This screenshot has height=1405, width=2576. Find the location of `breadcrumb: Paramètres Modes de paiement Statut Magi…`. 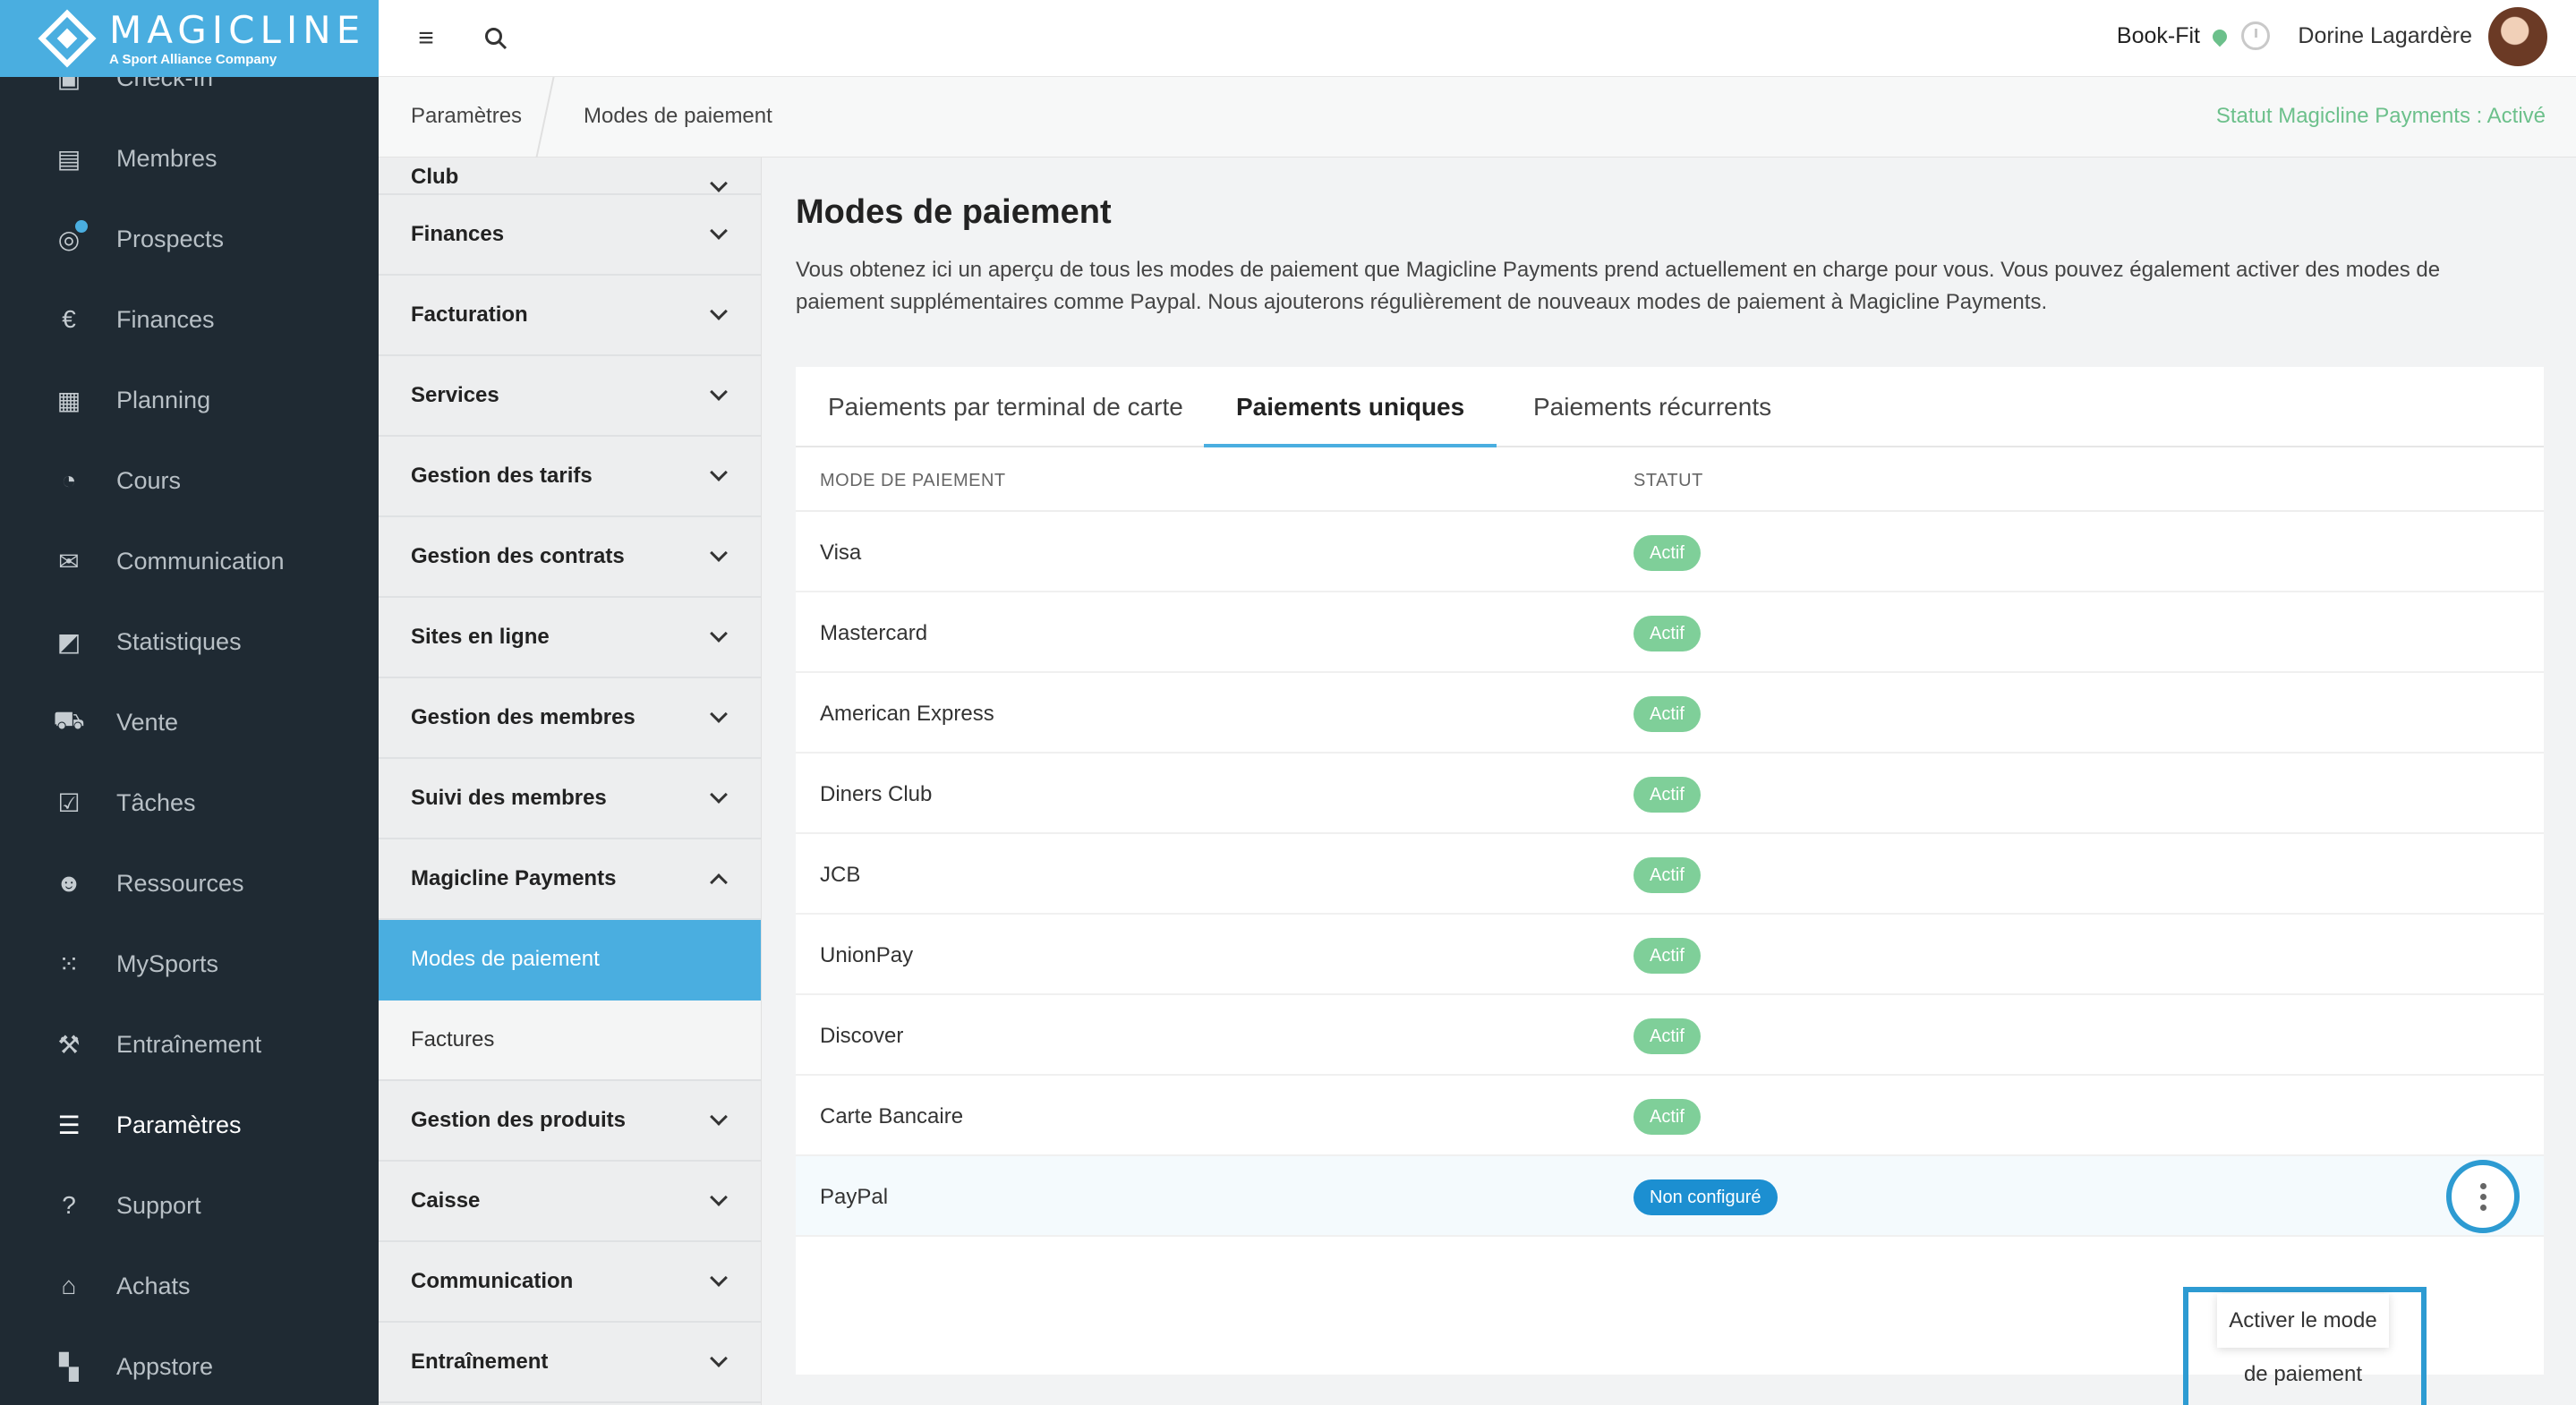

breadcrumb: Paramètres Modes de paiement Statut Magi… is located at coordinates (1477, 117).